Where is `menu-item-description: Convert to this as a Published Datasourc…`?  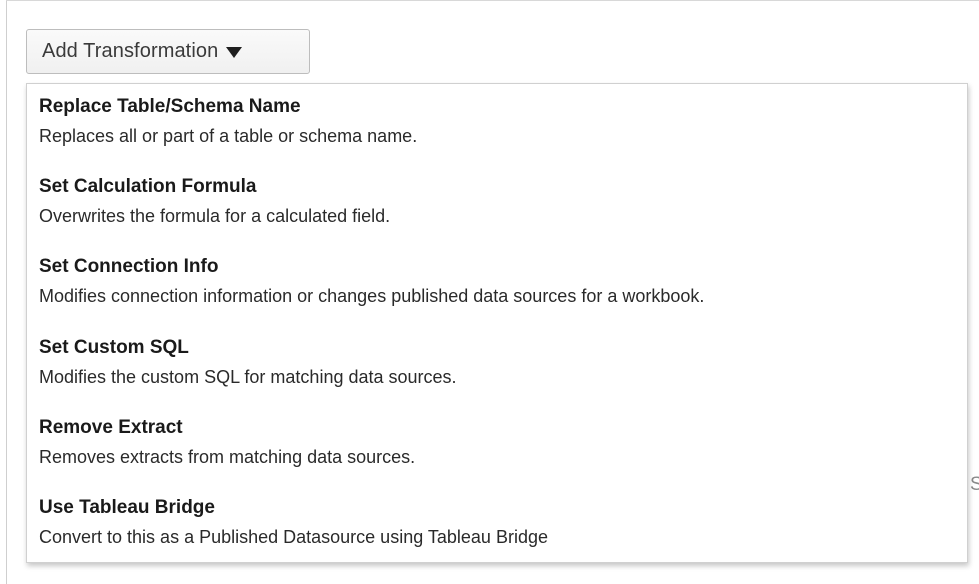
menu-item-description: Convert to this as a Published Datasourc… is located at coordinates (293, 537).